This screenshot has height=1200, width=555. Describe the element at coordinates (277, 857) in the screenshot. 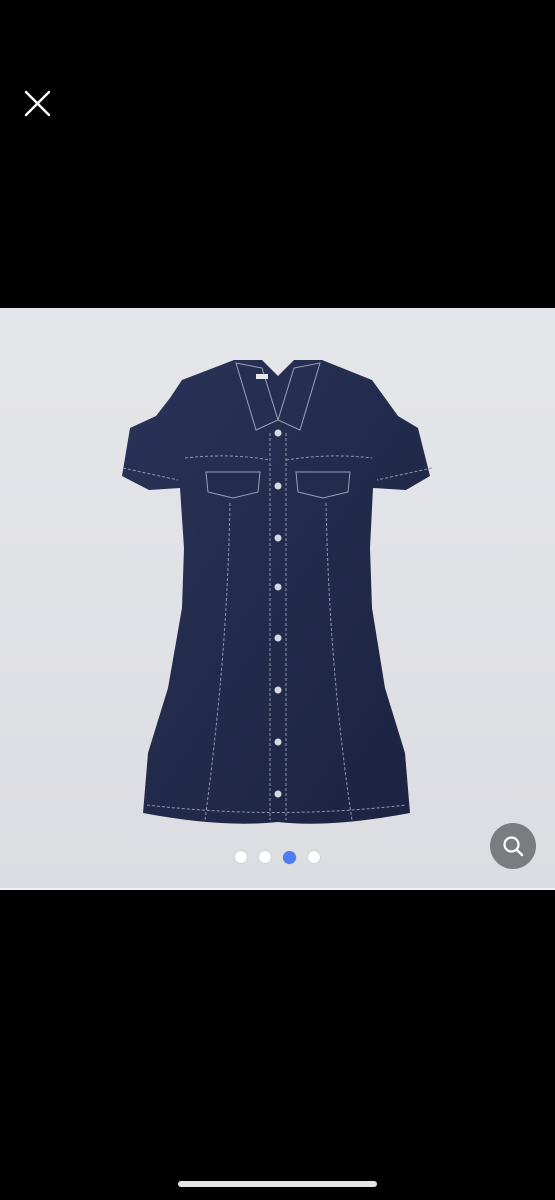

I see `carousel-indicators` at that location.